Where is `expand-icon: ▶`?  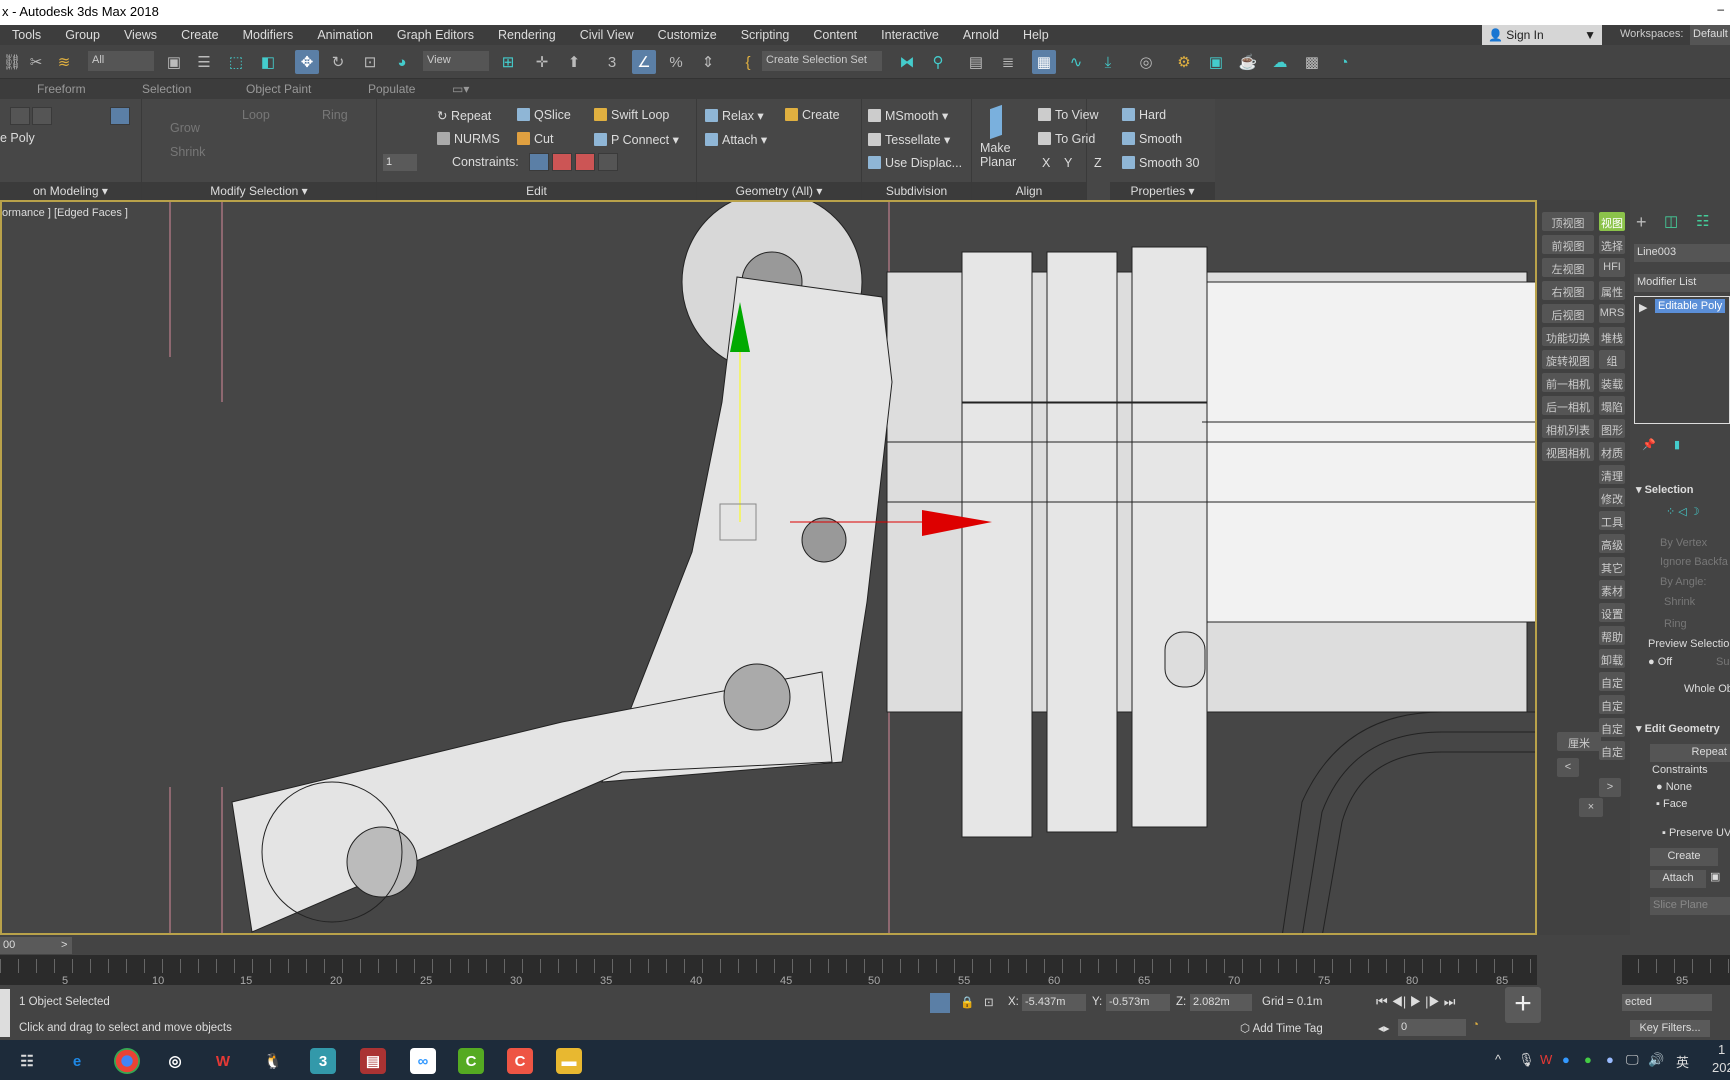 expand-icon: ▶ is located at coordinates (1643, 307).